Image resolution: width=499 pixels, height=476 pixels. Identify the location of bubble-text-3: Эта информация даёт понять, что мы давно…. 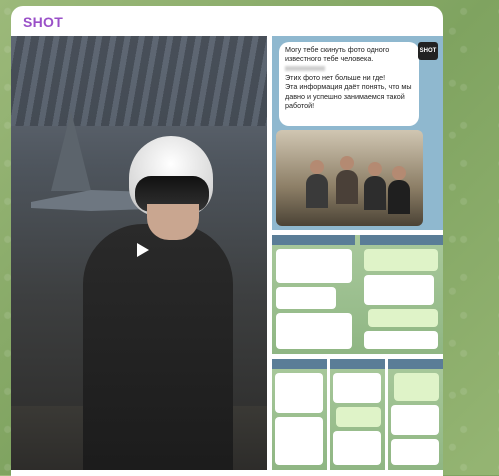
(348, 96).